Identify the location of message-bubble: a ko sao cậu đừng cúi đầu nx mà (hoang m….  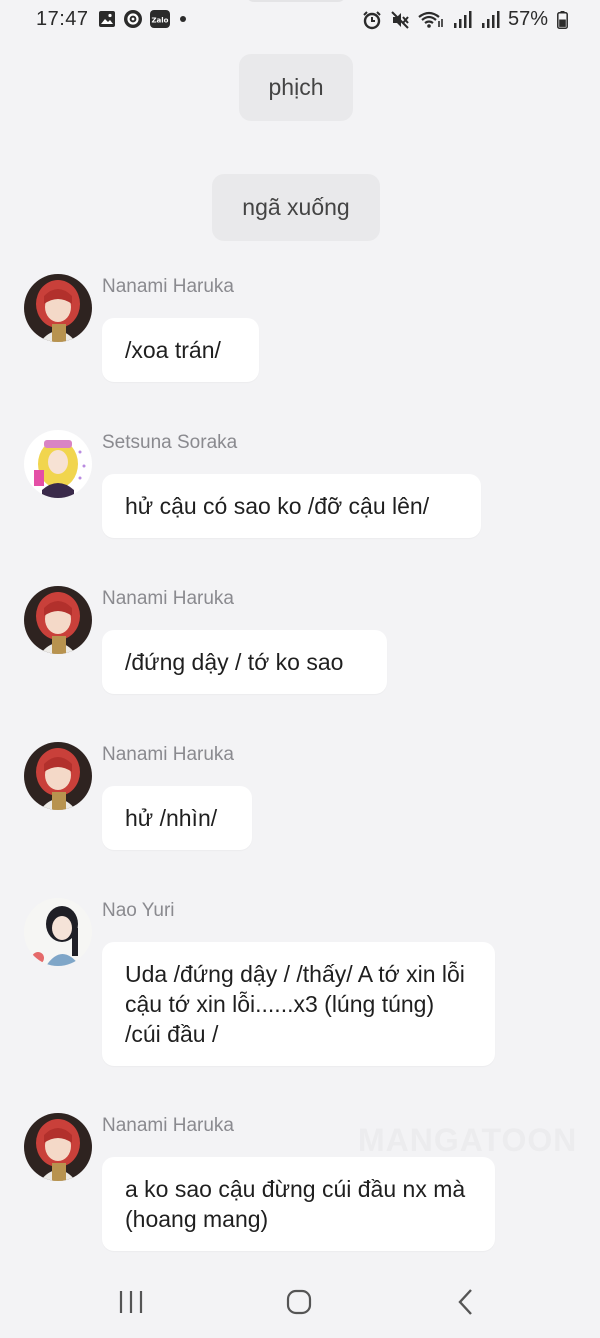
(298, 1204).